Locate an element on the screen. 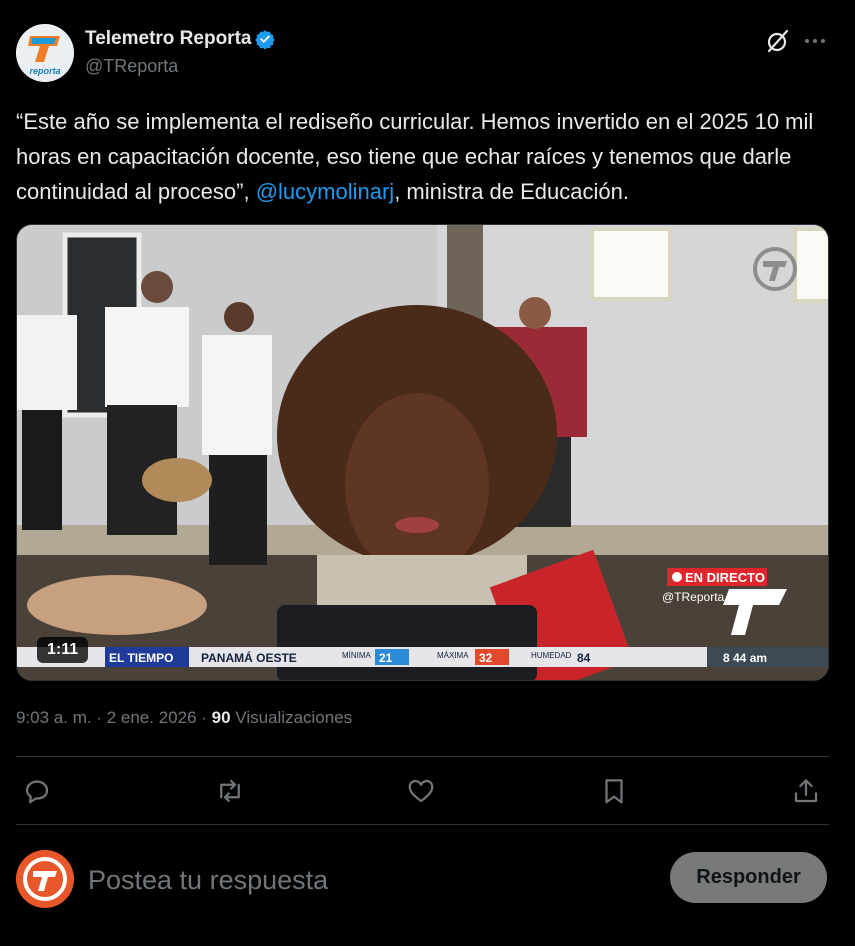 Image resolution: width=855 pixels, height=946 pixels. user-avatar is located at coordinates (45, 879).